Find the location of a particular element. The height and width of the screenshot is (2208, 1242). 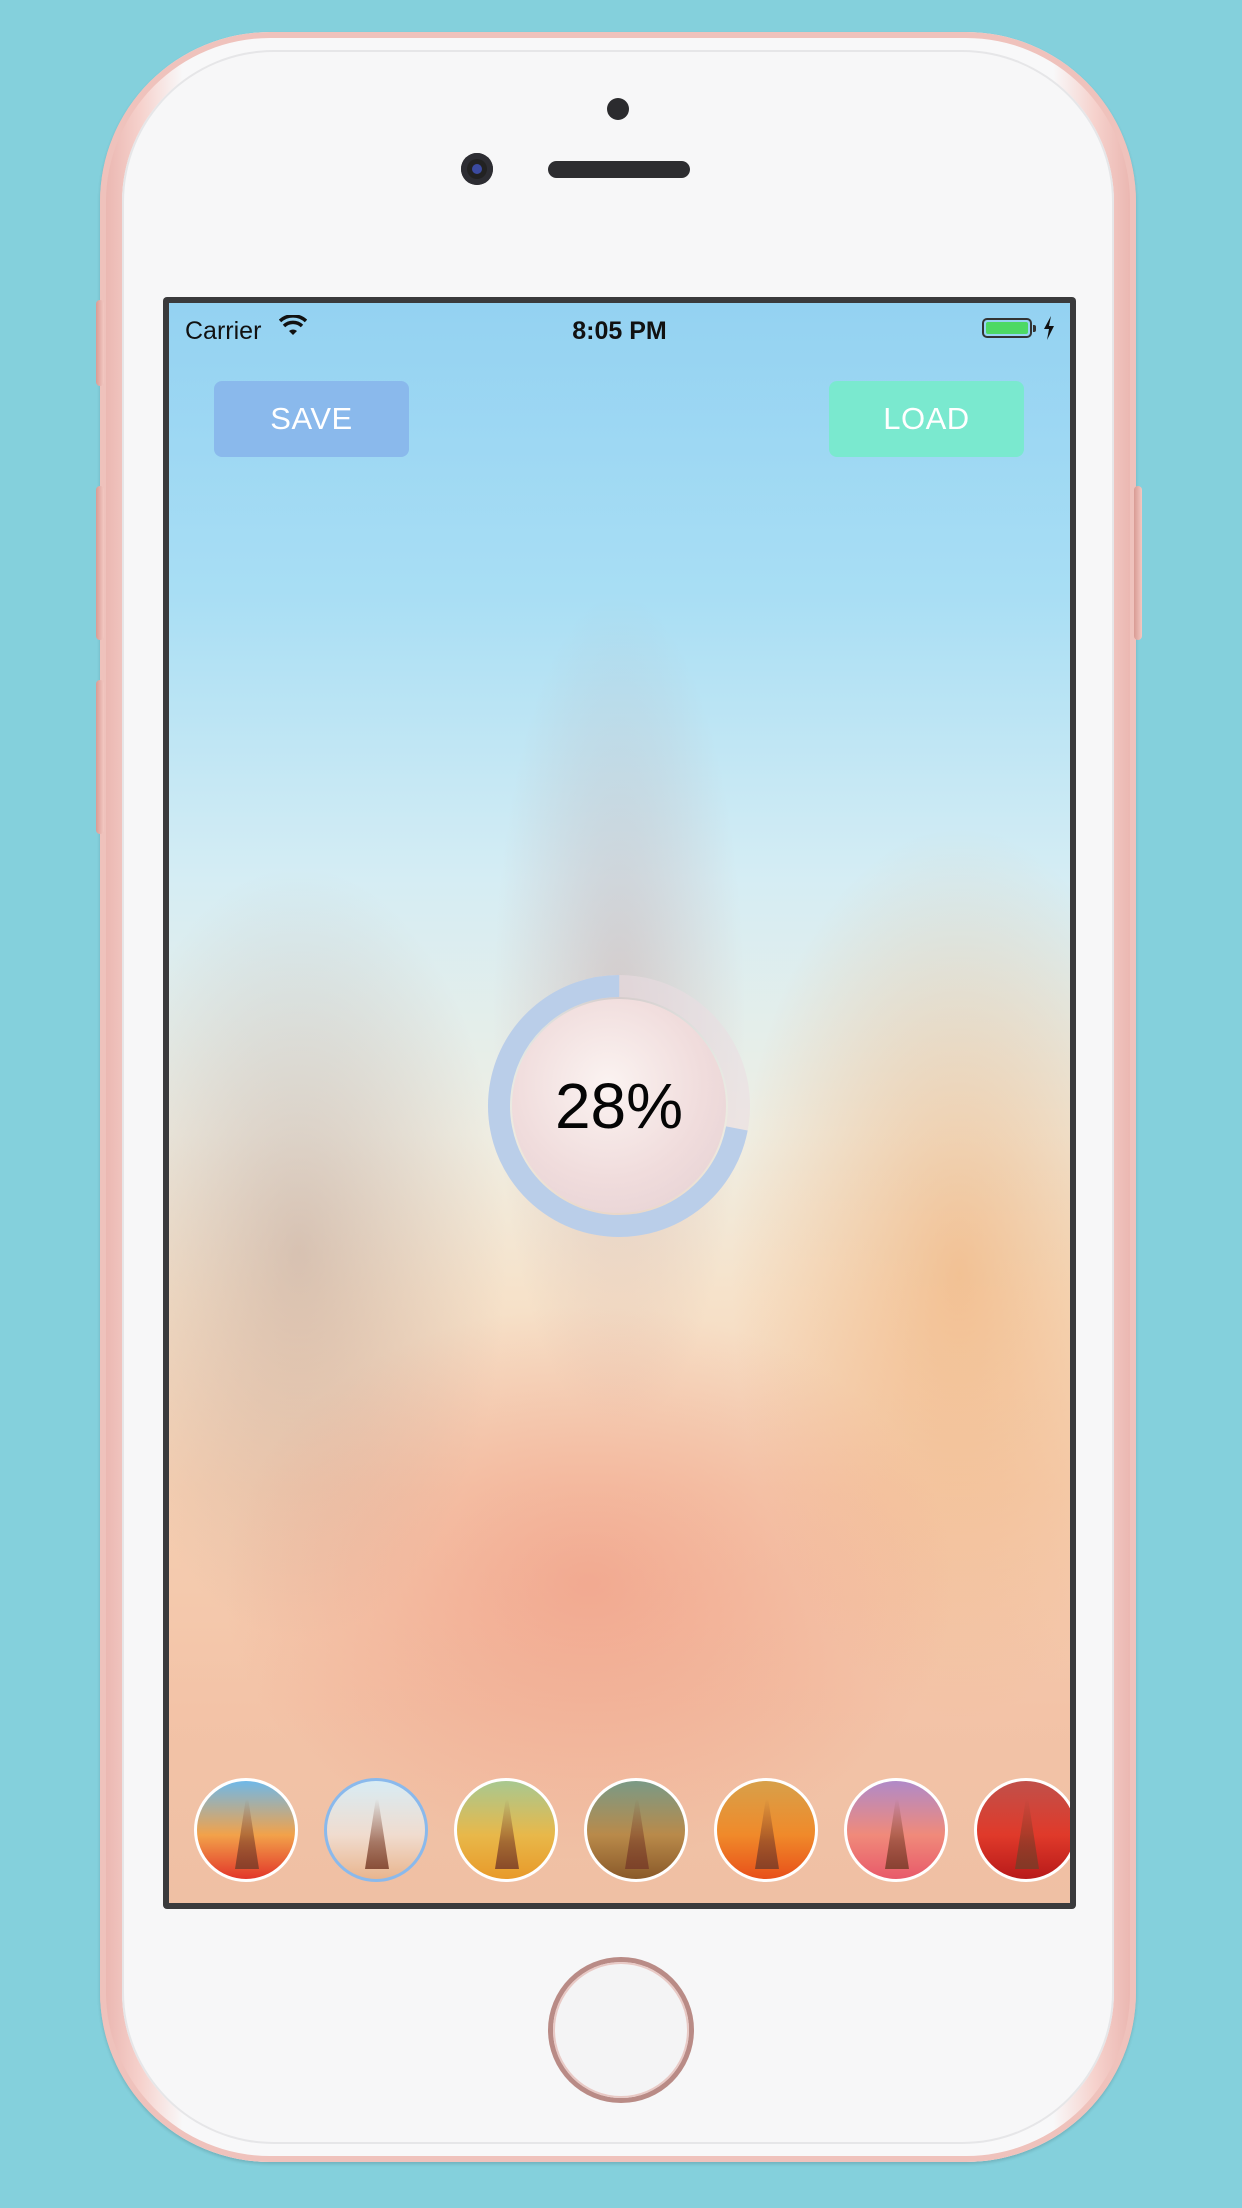

load-button: LOAD is located at coordinates (926, 419).